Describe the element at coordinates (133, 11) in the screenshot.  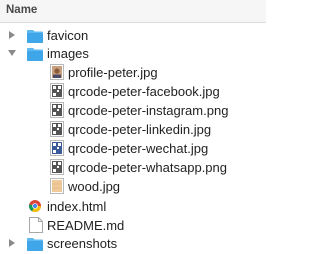
I see `column-header: Name` at that location.